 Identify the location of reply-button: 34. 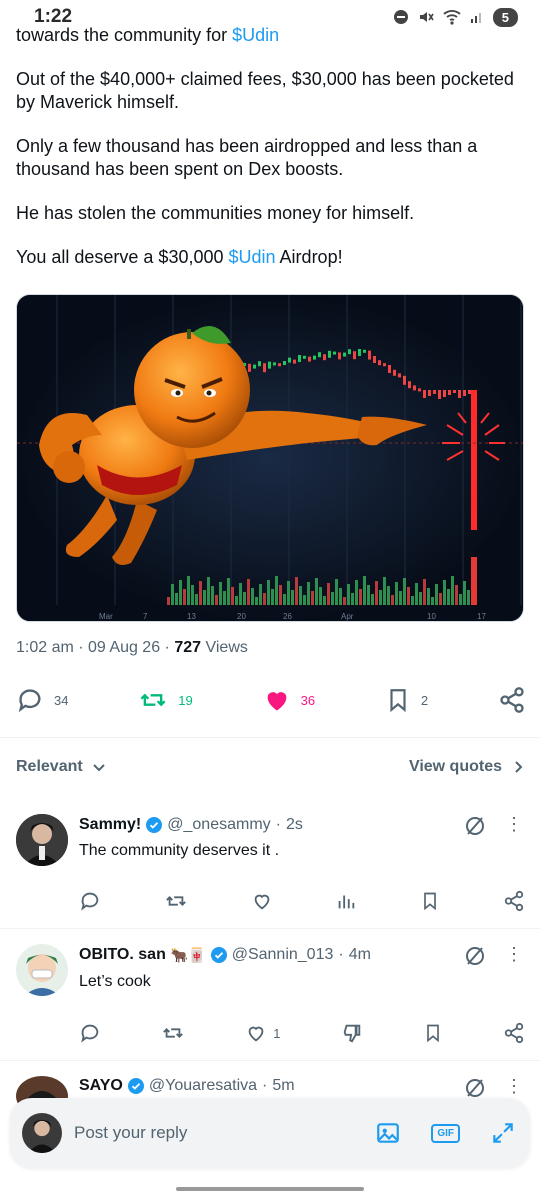
(42, 700).